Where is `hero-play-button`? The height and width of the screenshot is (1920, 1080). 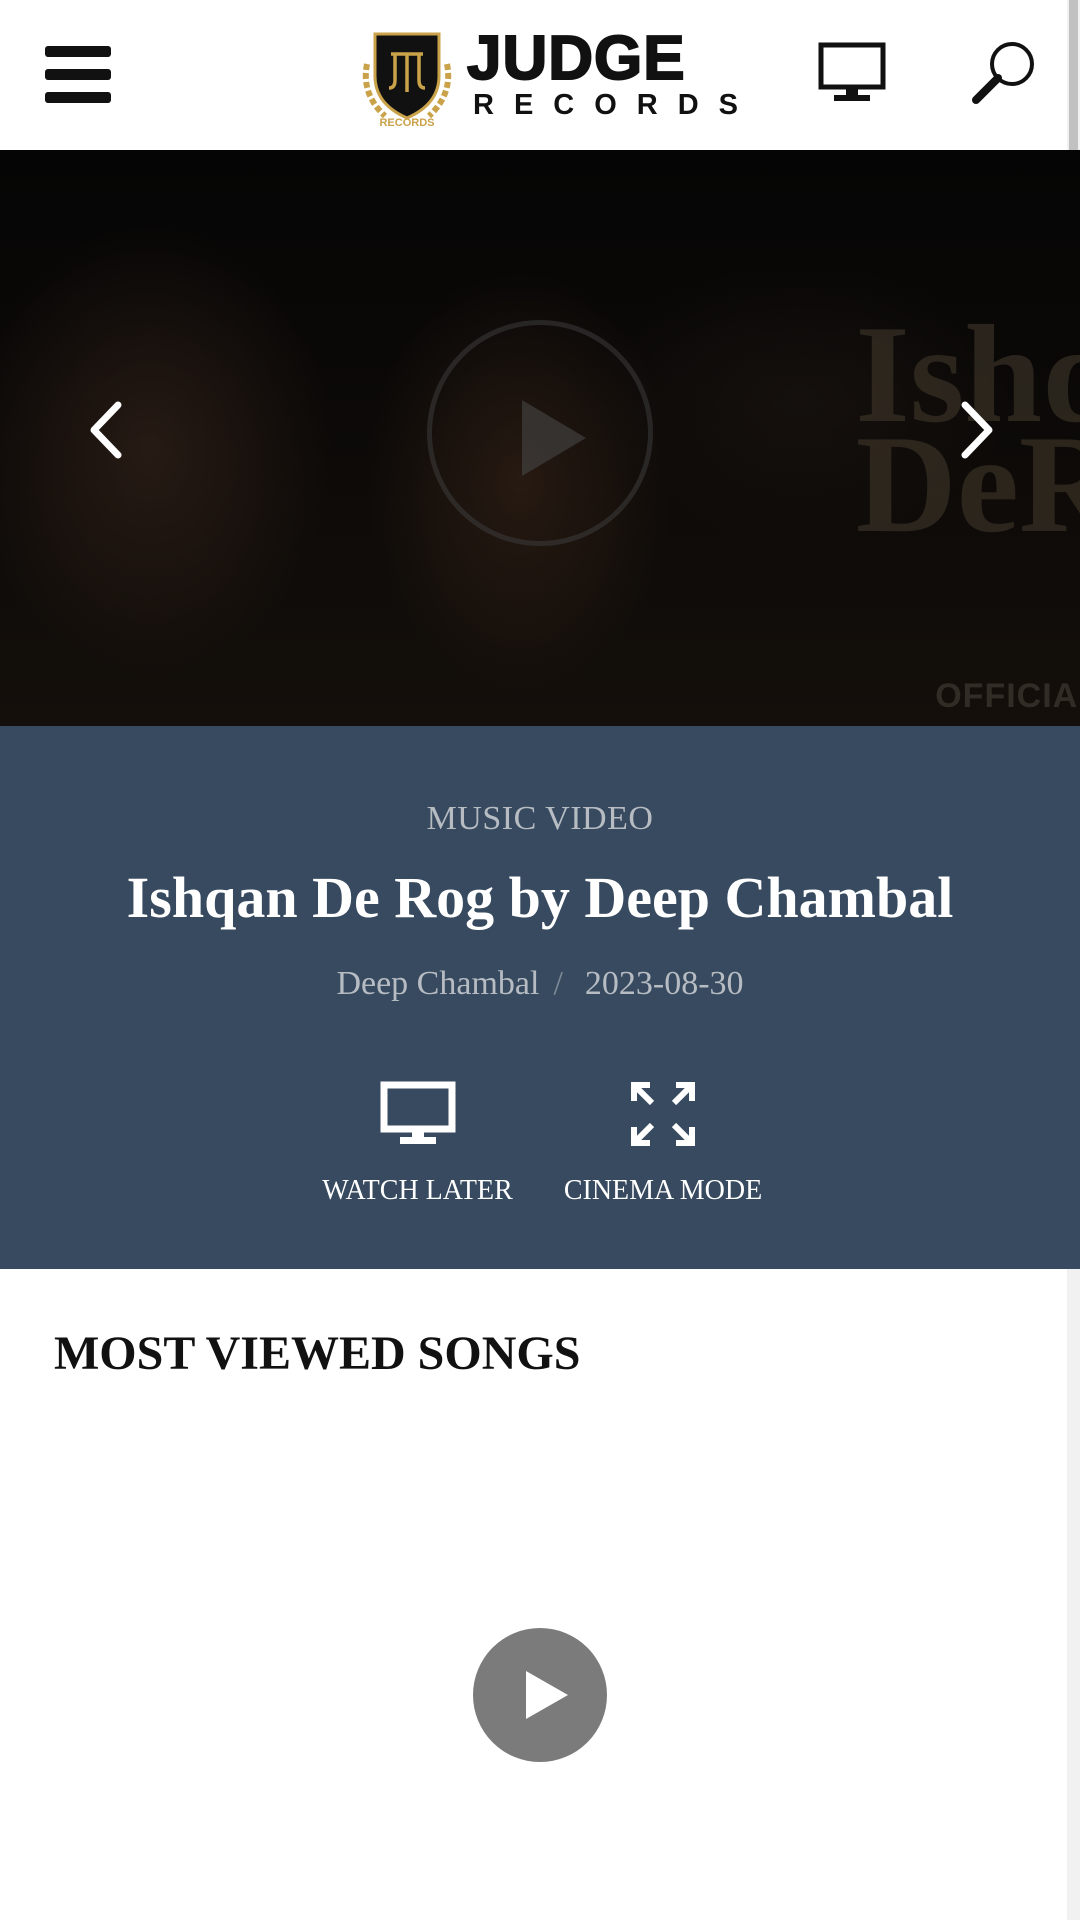 hero-play-button is located at coordinates (540, 433).